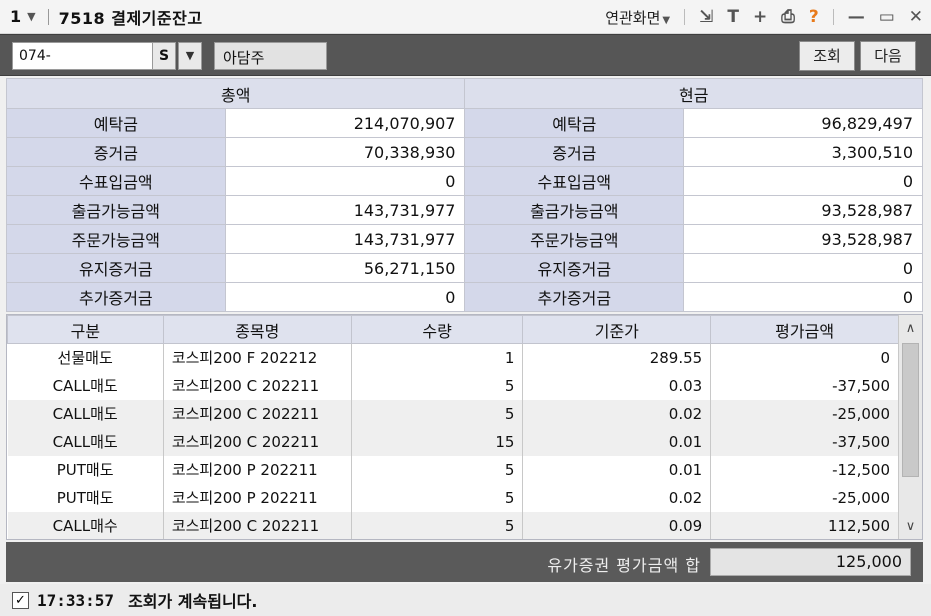 The image size is (931, 616). I want to click on account-dropdown-icon: ▼, so click(190, 56).